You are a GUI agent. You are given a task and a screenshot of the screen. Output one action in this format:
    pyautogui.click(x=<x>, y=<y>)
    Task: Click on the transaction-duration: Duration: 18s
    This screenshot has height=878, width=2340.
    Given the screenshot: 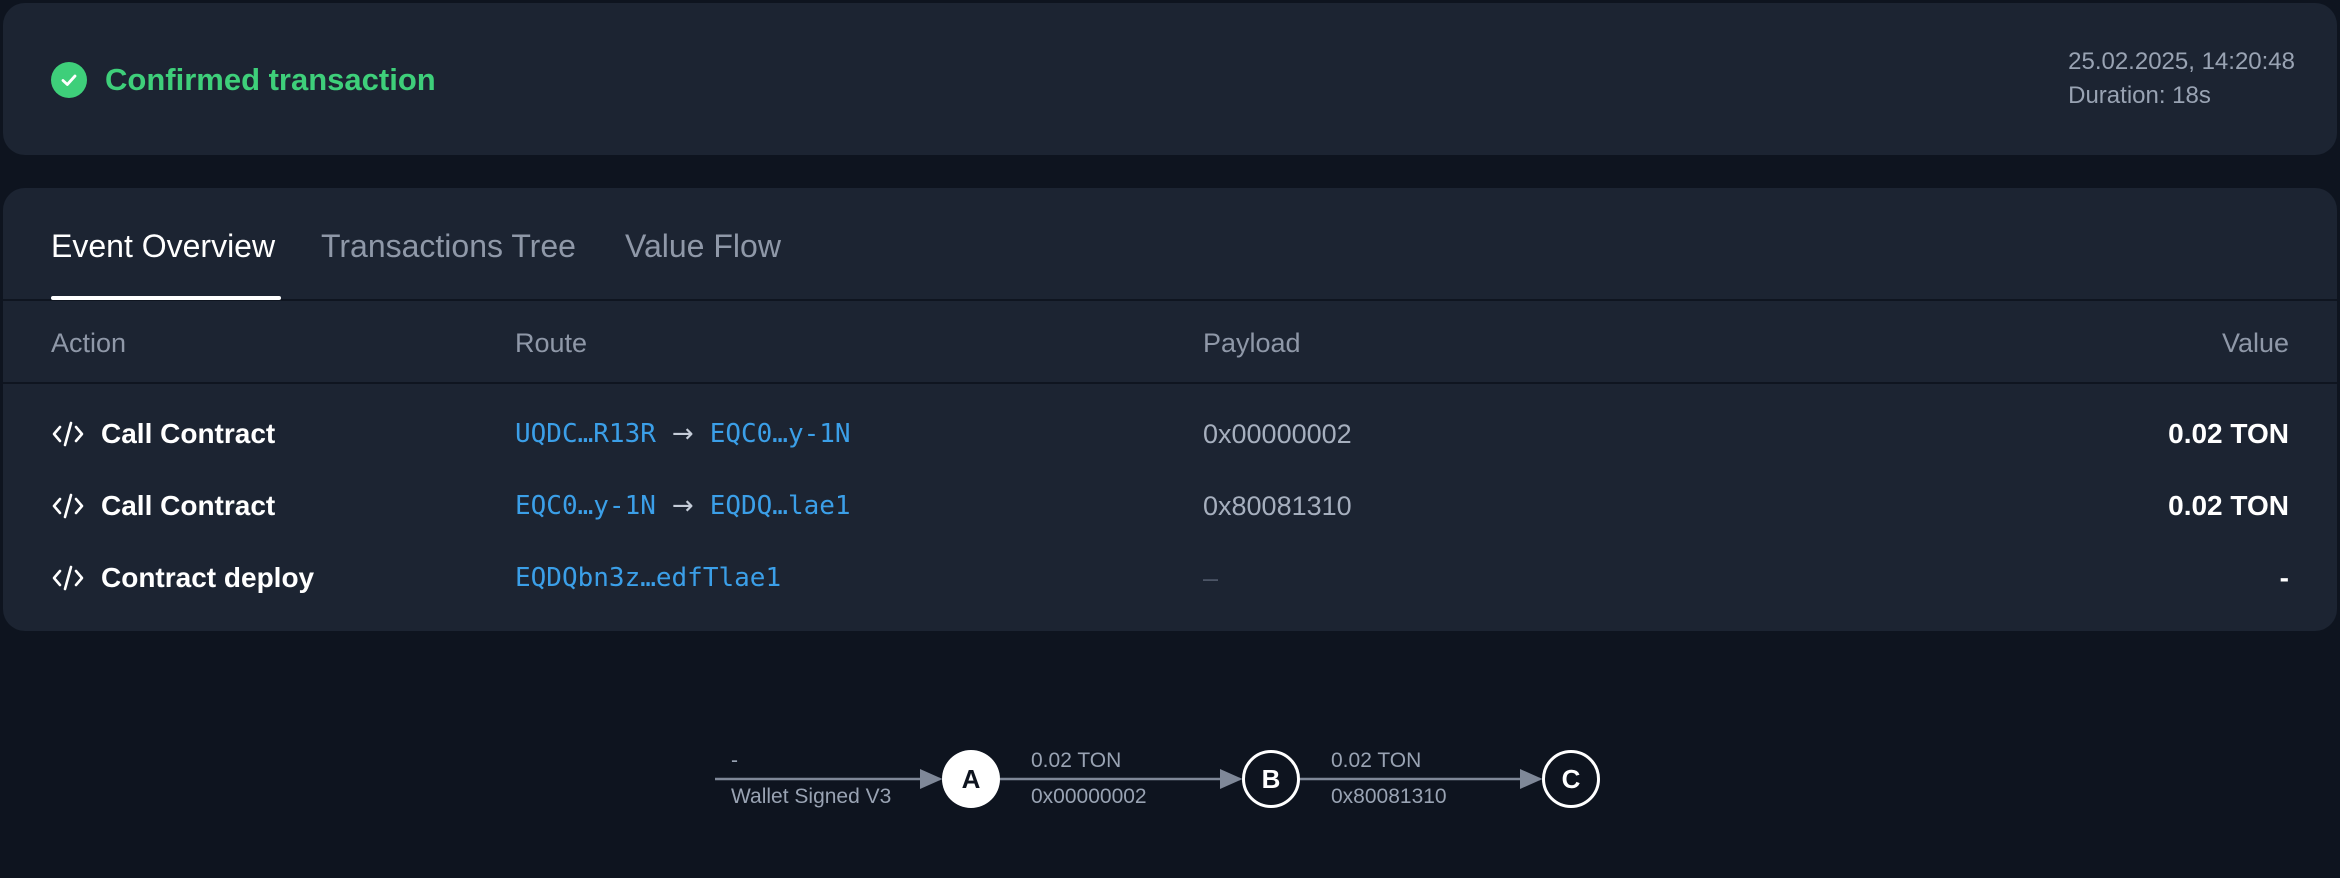 What is the action you would take?
    pyautogui.click(x=2139, y=95)
    